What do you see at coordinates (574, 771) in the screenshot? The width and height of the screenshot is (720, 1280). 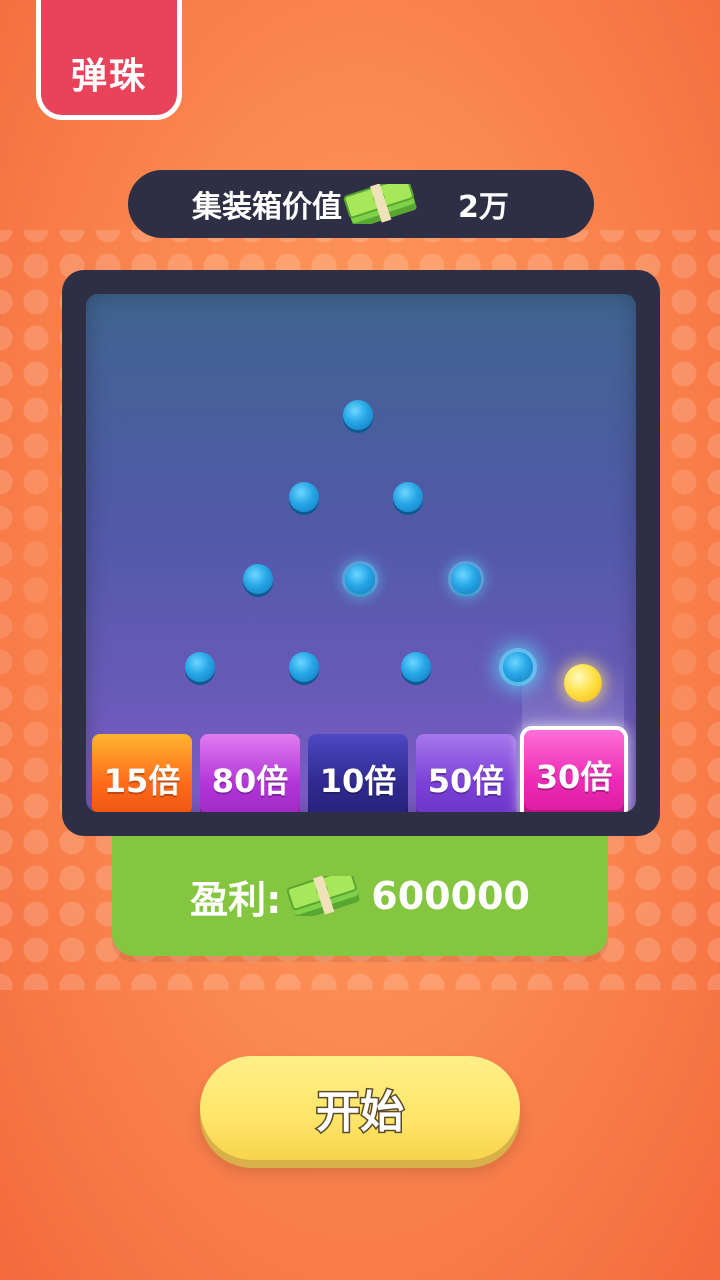 I see `multiplier-slot-selected: 30倍` at bounding box center [574, 771].